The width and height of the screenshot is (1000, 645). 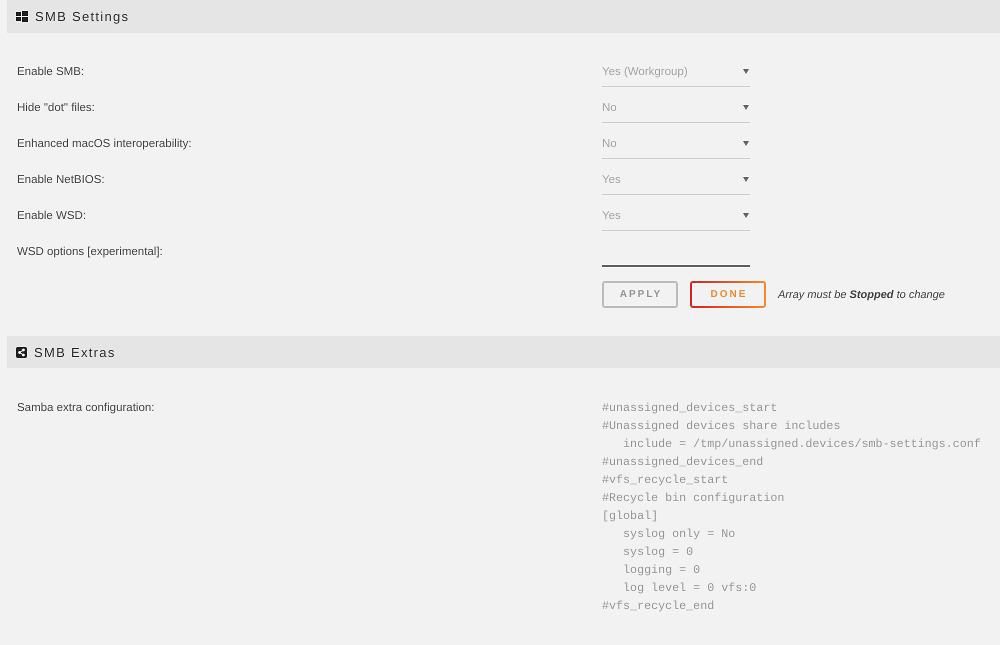 I want to click on share-icon, so click(x=21, y=352).